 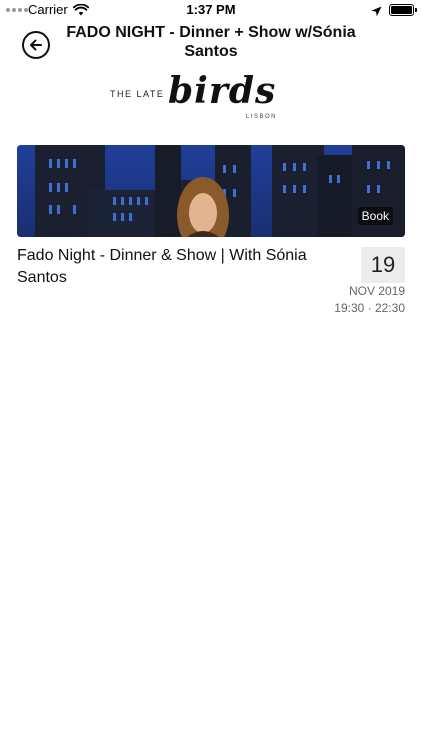 I want to click on logo-subtitle: LISBON, so click(x=262, y=117).